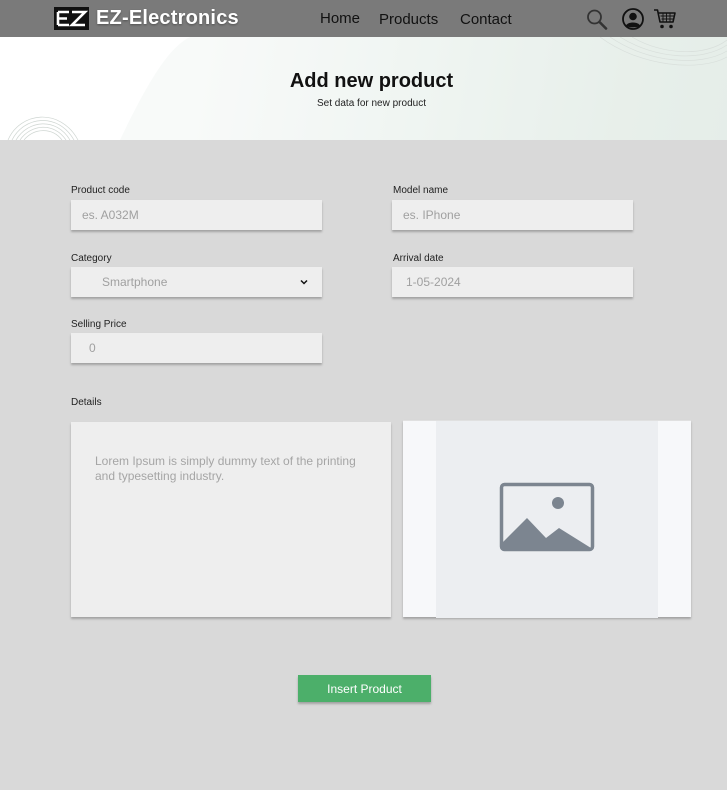 The width and height of the screenshot is (727, 790). What do you see at coordinates (512, 282) in the screenshot?
I see `arrival-date-input: 1-05-2024` at bounding box center [512, 282].